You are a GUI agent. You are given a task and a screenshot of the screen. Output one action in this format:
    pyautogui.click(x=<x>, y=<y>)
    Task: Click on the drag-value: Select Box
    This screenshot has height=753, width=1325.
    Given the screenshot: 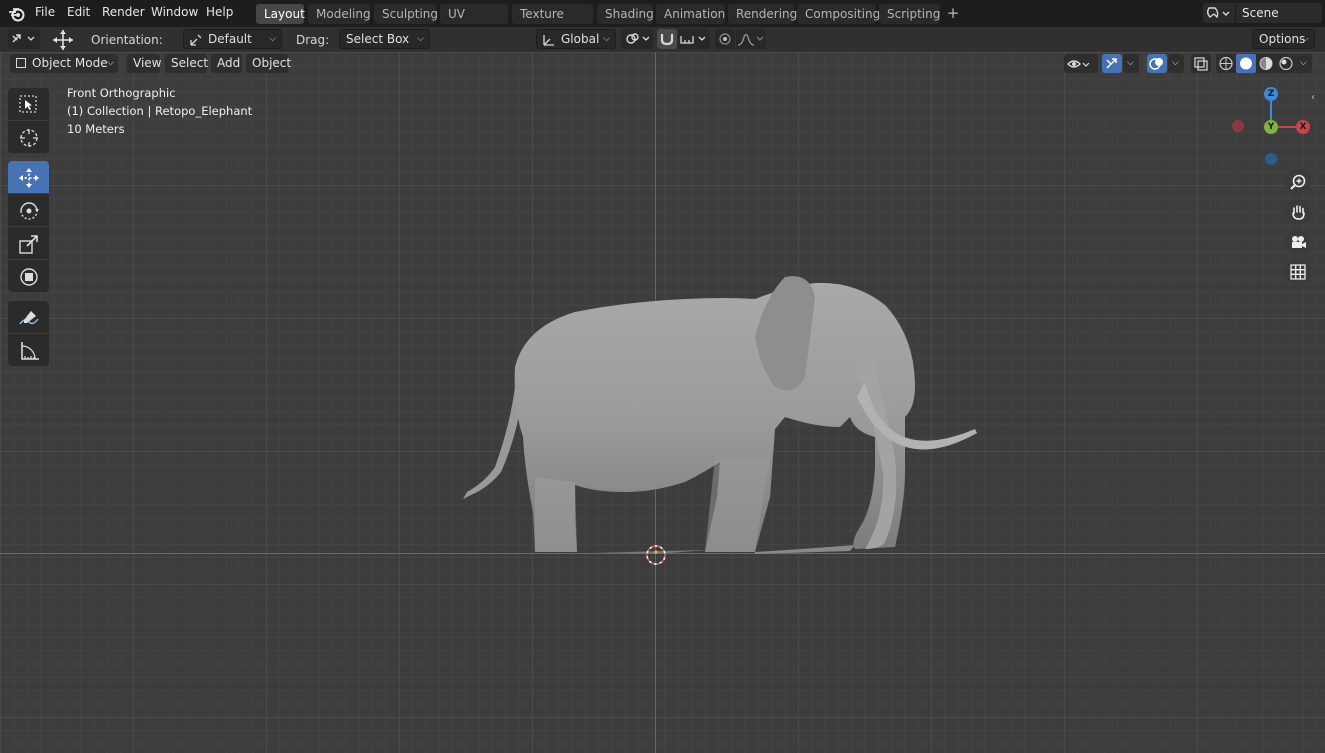 What is the action you would take?
    pyautogui.click(x=378, y=39)
    